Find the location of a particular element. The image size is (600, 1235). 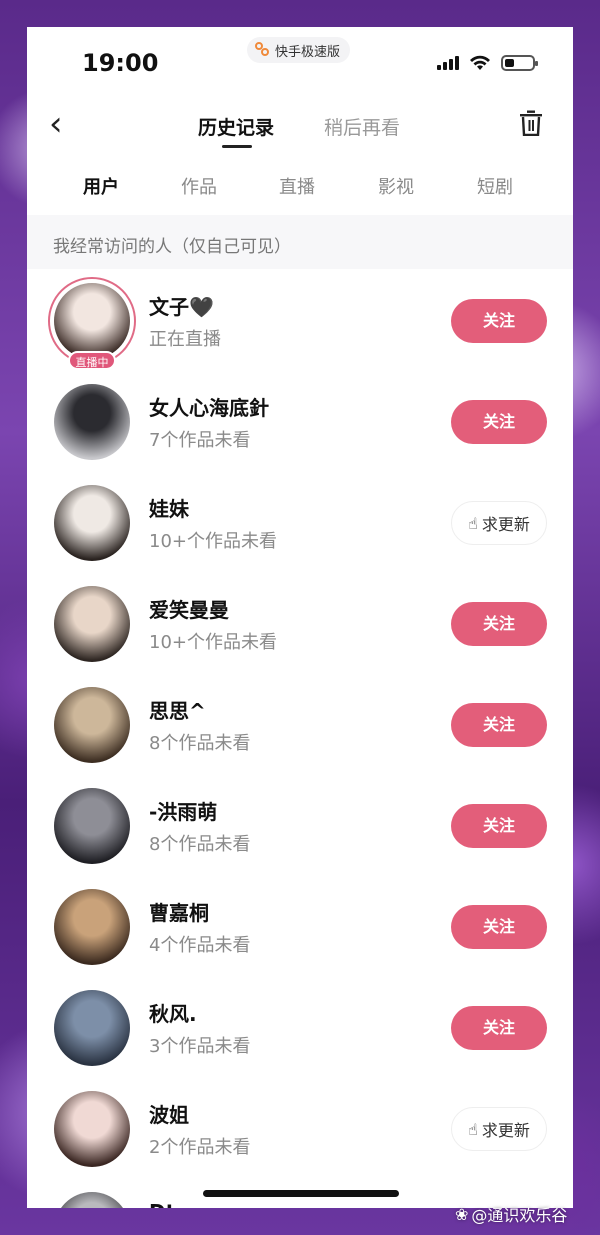

section-header: 我经常访问的人（仅自己可见） is located at coordinates (300, 242).